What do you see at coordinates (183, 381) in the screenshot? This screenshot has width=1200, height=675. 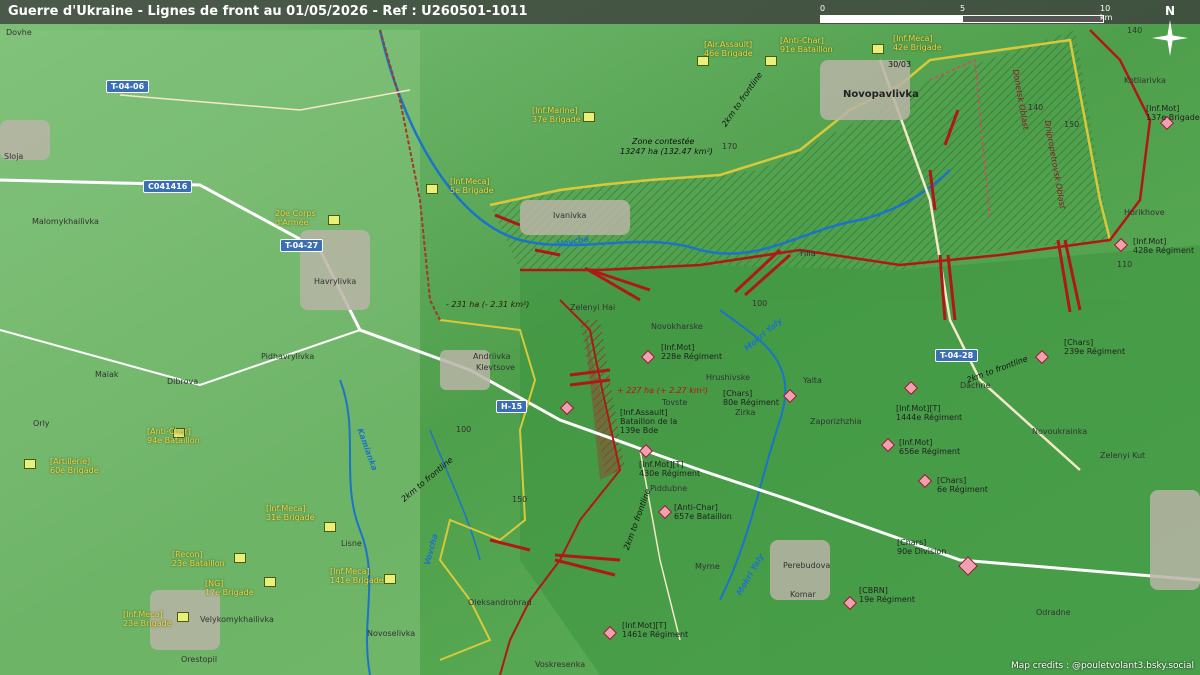 I see `town-label: Dibrova` at bounding box center [183, 381].